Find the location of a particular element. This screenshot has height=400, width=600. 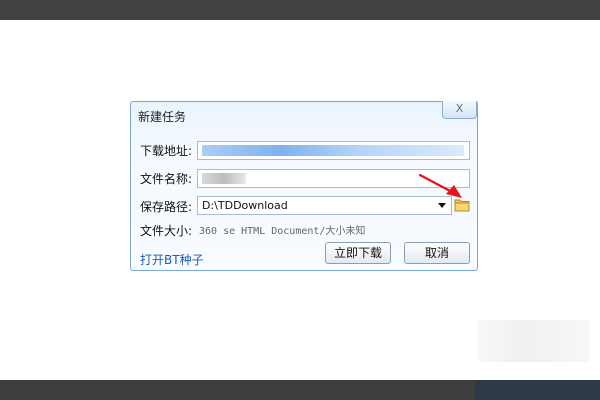

top-dark-bar is located at coordinates (300, 10).